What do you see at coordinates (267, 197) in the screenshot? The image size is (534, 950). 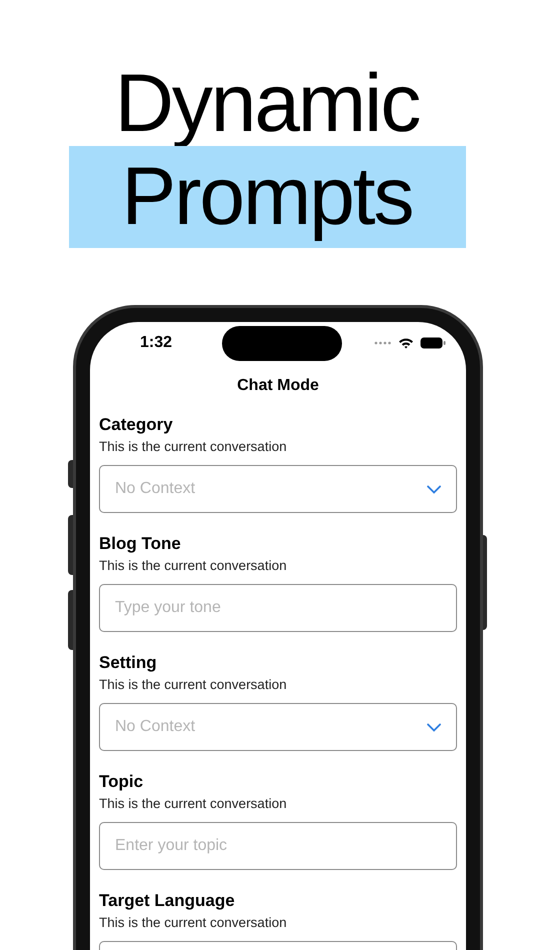 I see `headline: Prompts` at bounding box center [267, 197].